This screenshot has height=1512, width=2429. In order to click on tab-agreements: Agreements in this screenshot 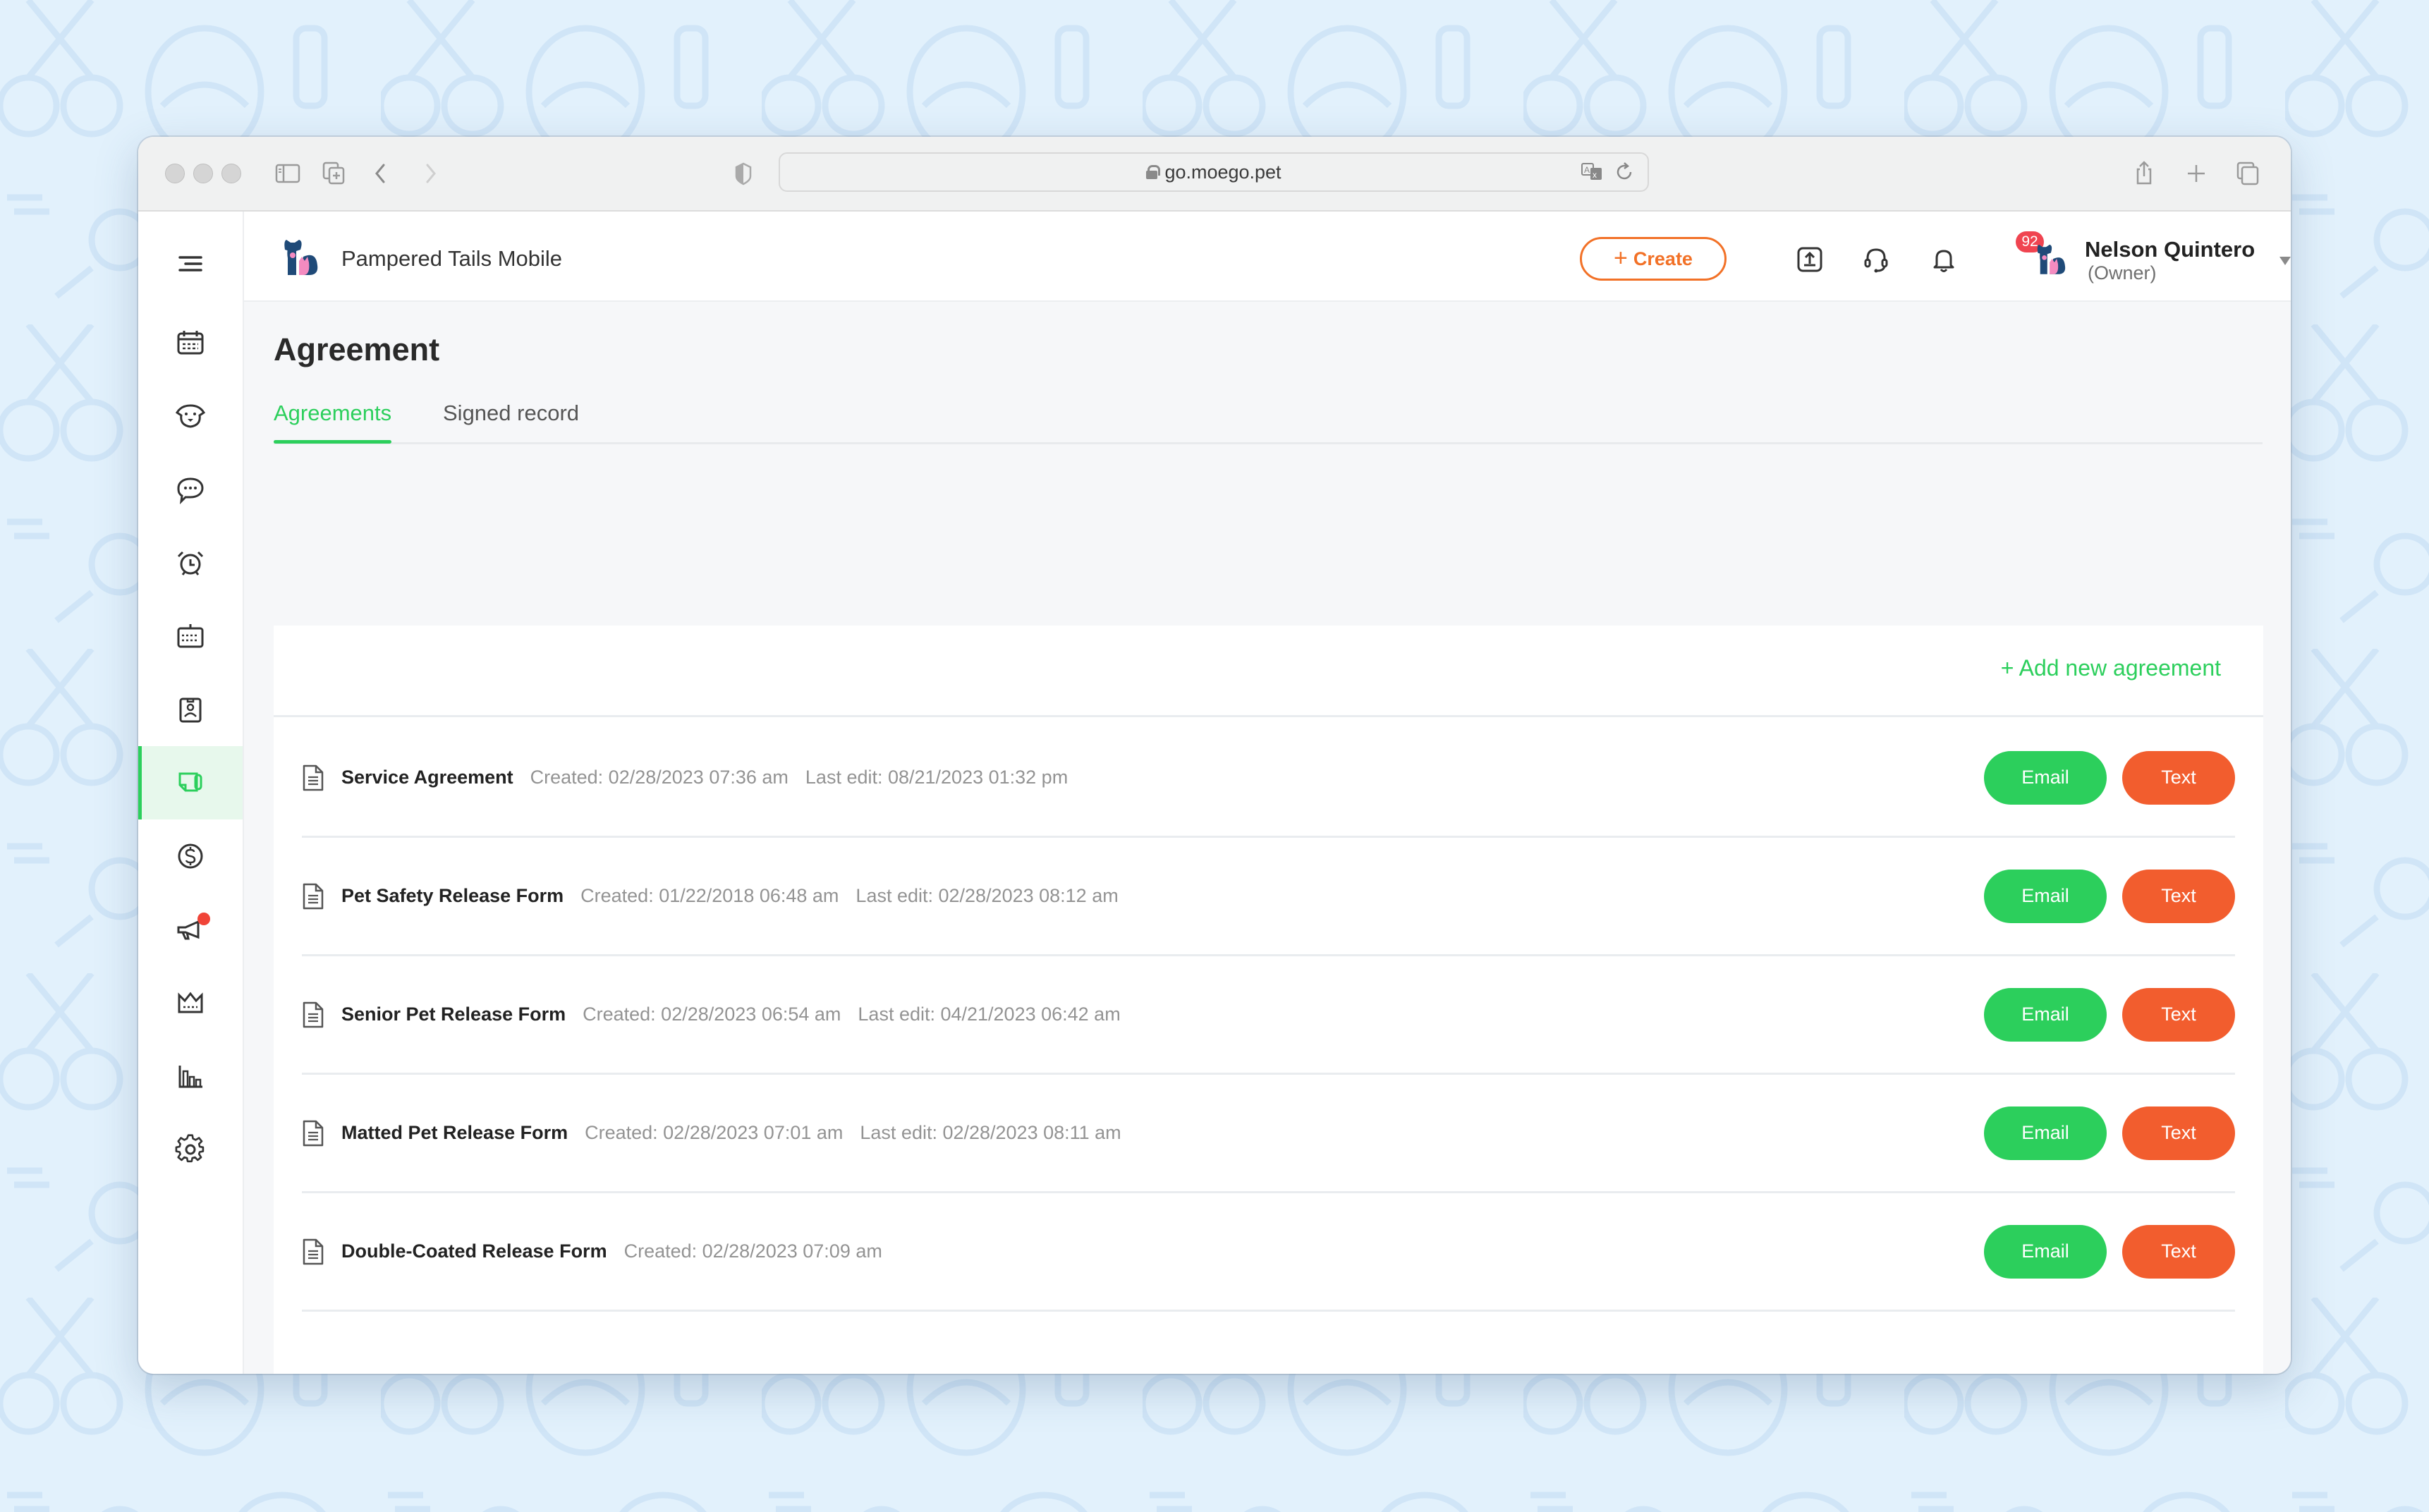, I will do `click(333, 422)`.